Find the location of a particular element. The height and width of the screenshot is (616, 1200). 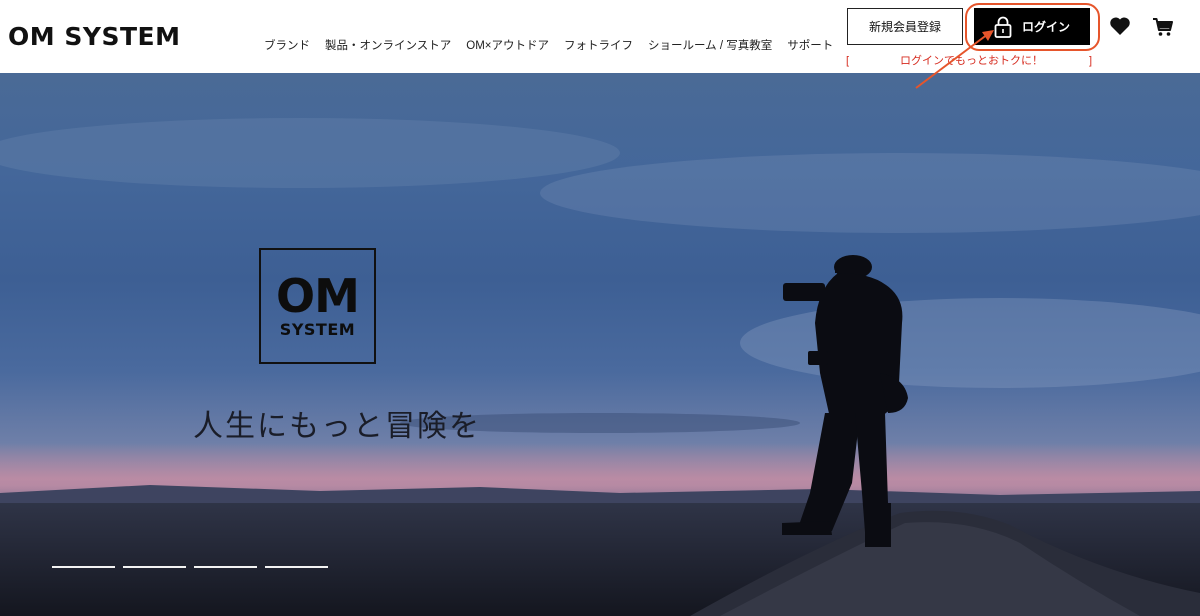

nav-item-brand: ブランド is located at coordinates (287, 46).